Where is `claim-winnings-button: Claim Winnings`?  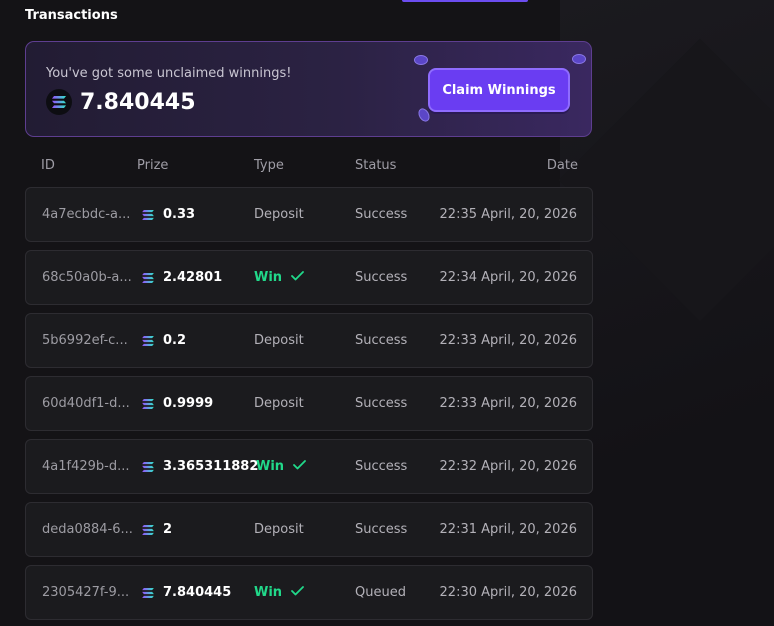
claim-winnings-button: Claim Winnings is located at coordinates (499, 90).